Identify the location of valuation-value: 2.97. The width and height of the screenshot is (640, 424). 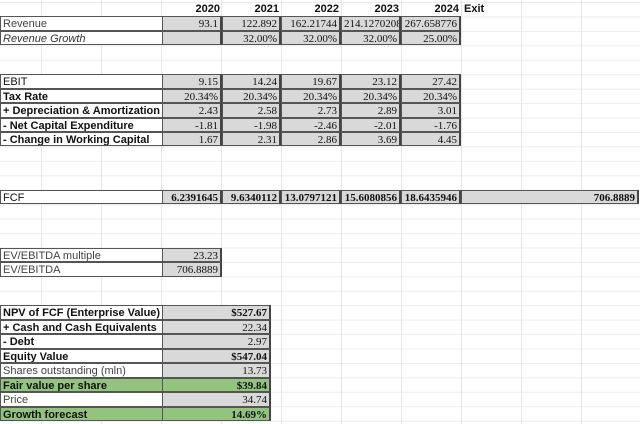
(216, 341).